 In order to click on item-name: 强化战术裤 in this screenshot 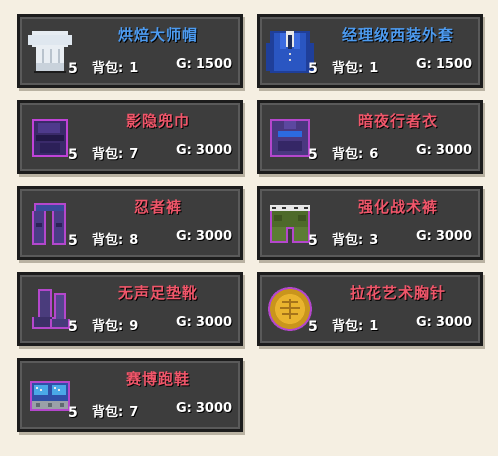, I will do `click(397, 207)`.